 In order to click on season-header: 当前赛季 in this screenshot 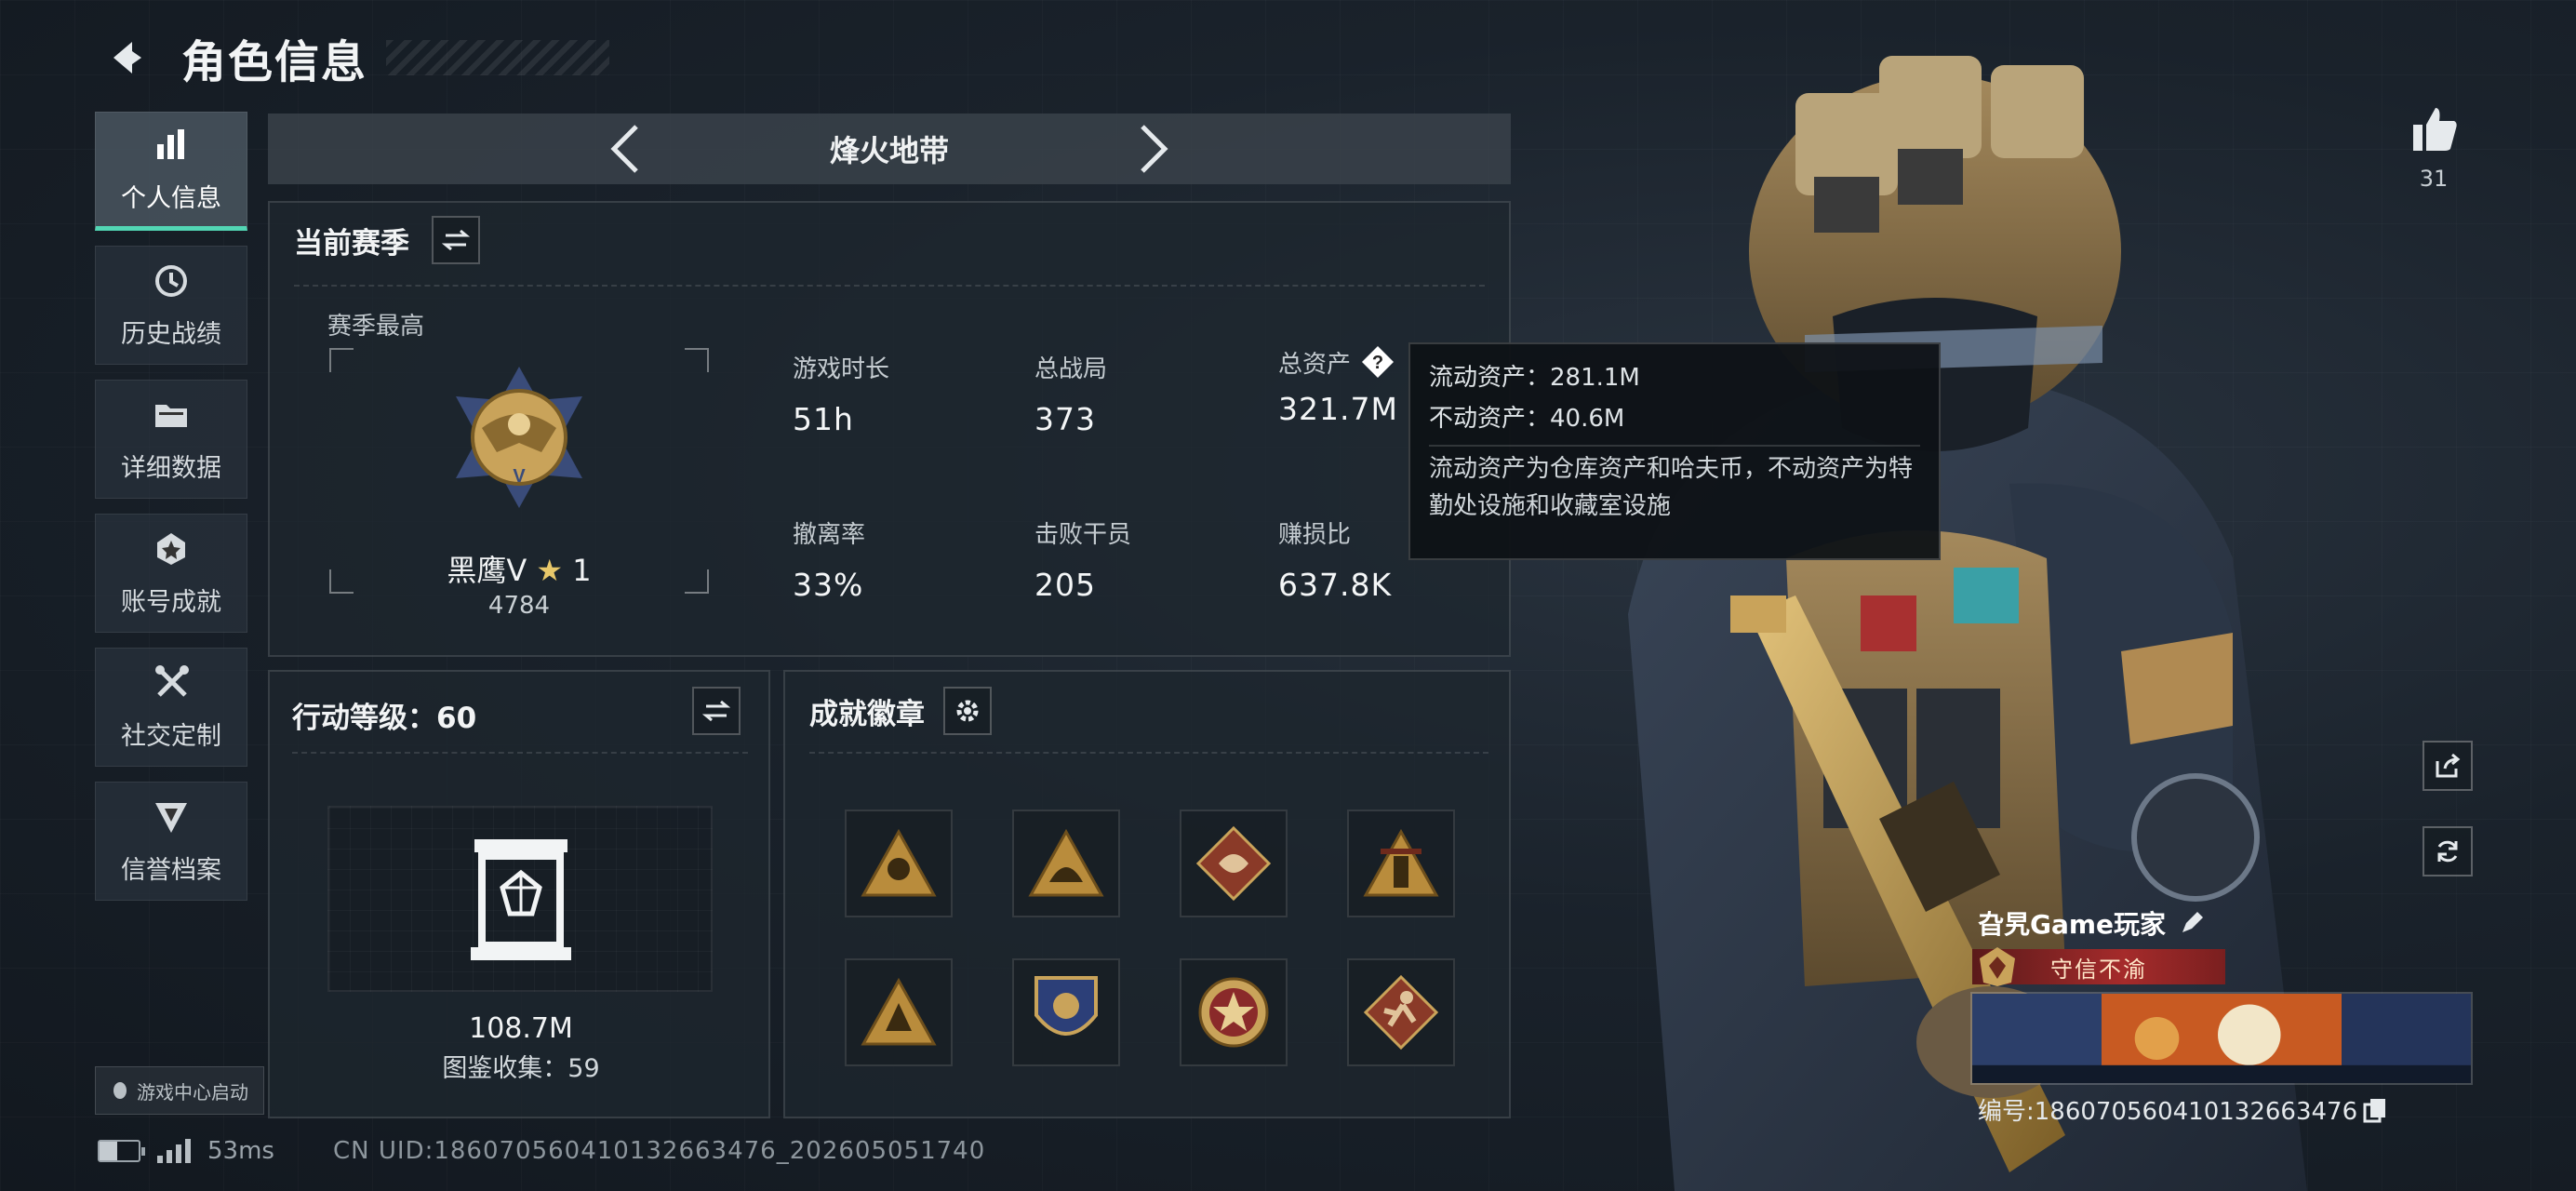, I will do `click(387, 240)`.